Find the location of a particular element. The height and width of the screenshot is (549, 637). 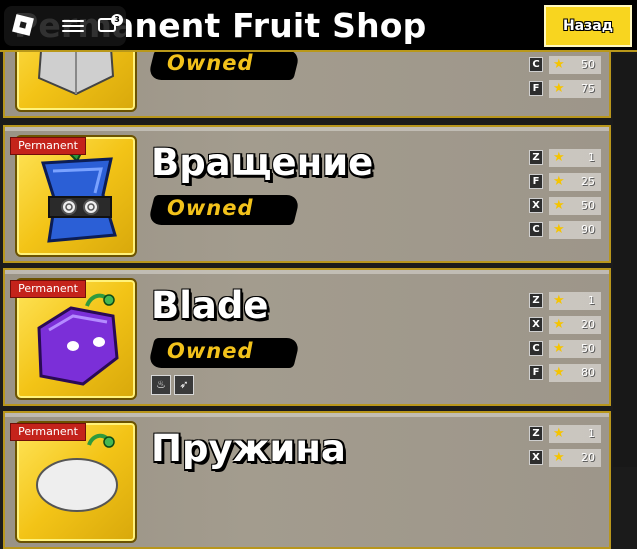

ability-badges: ♨ ➶ is located at coordinates (174, 384).